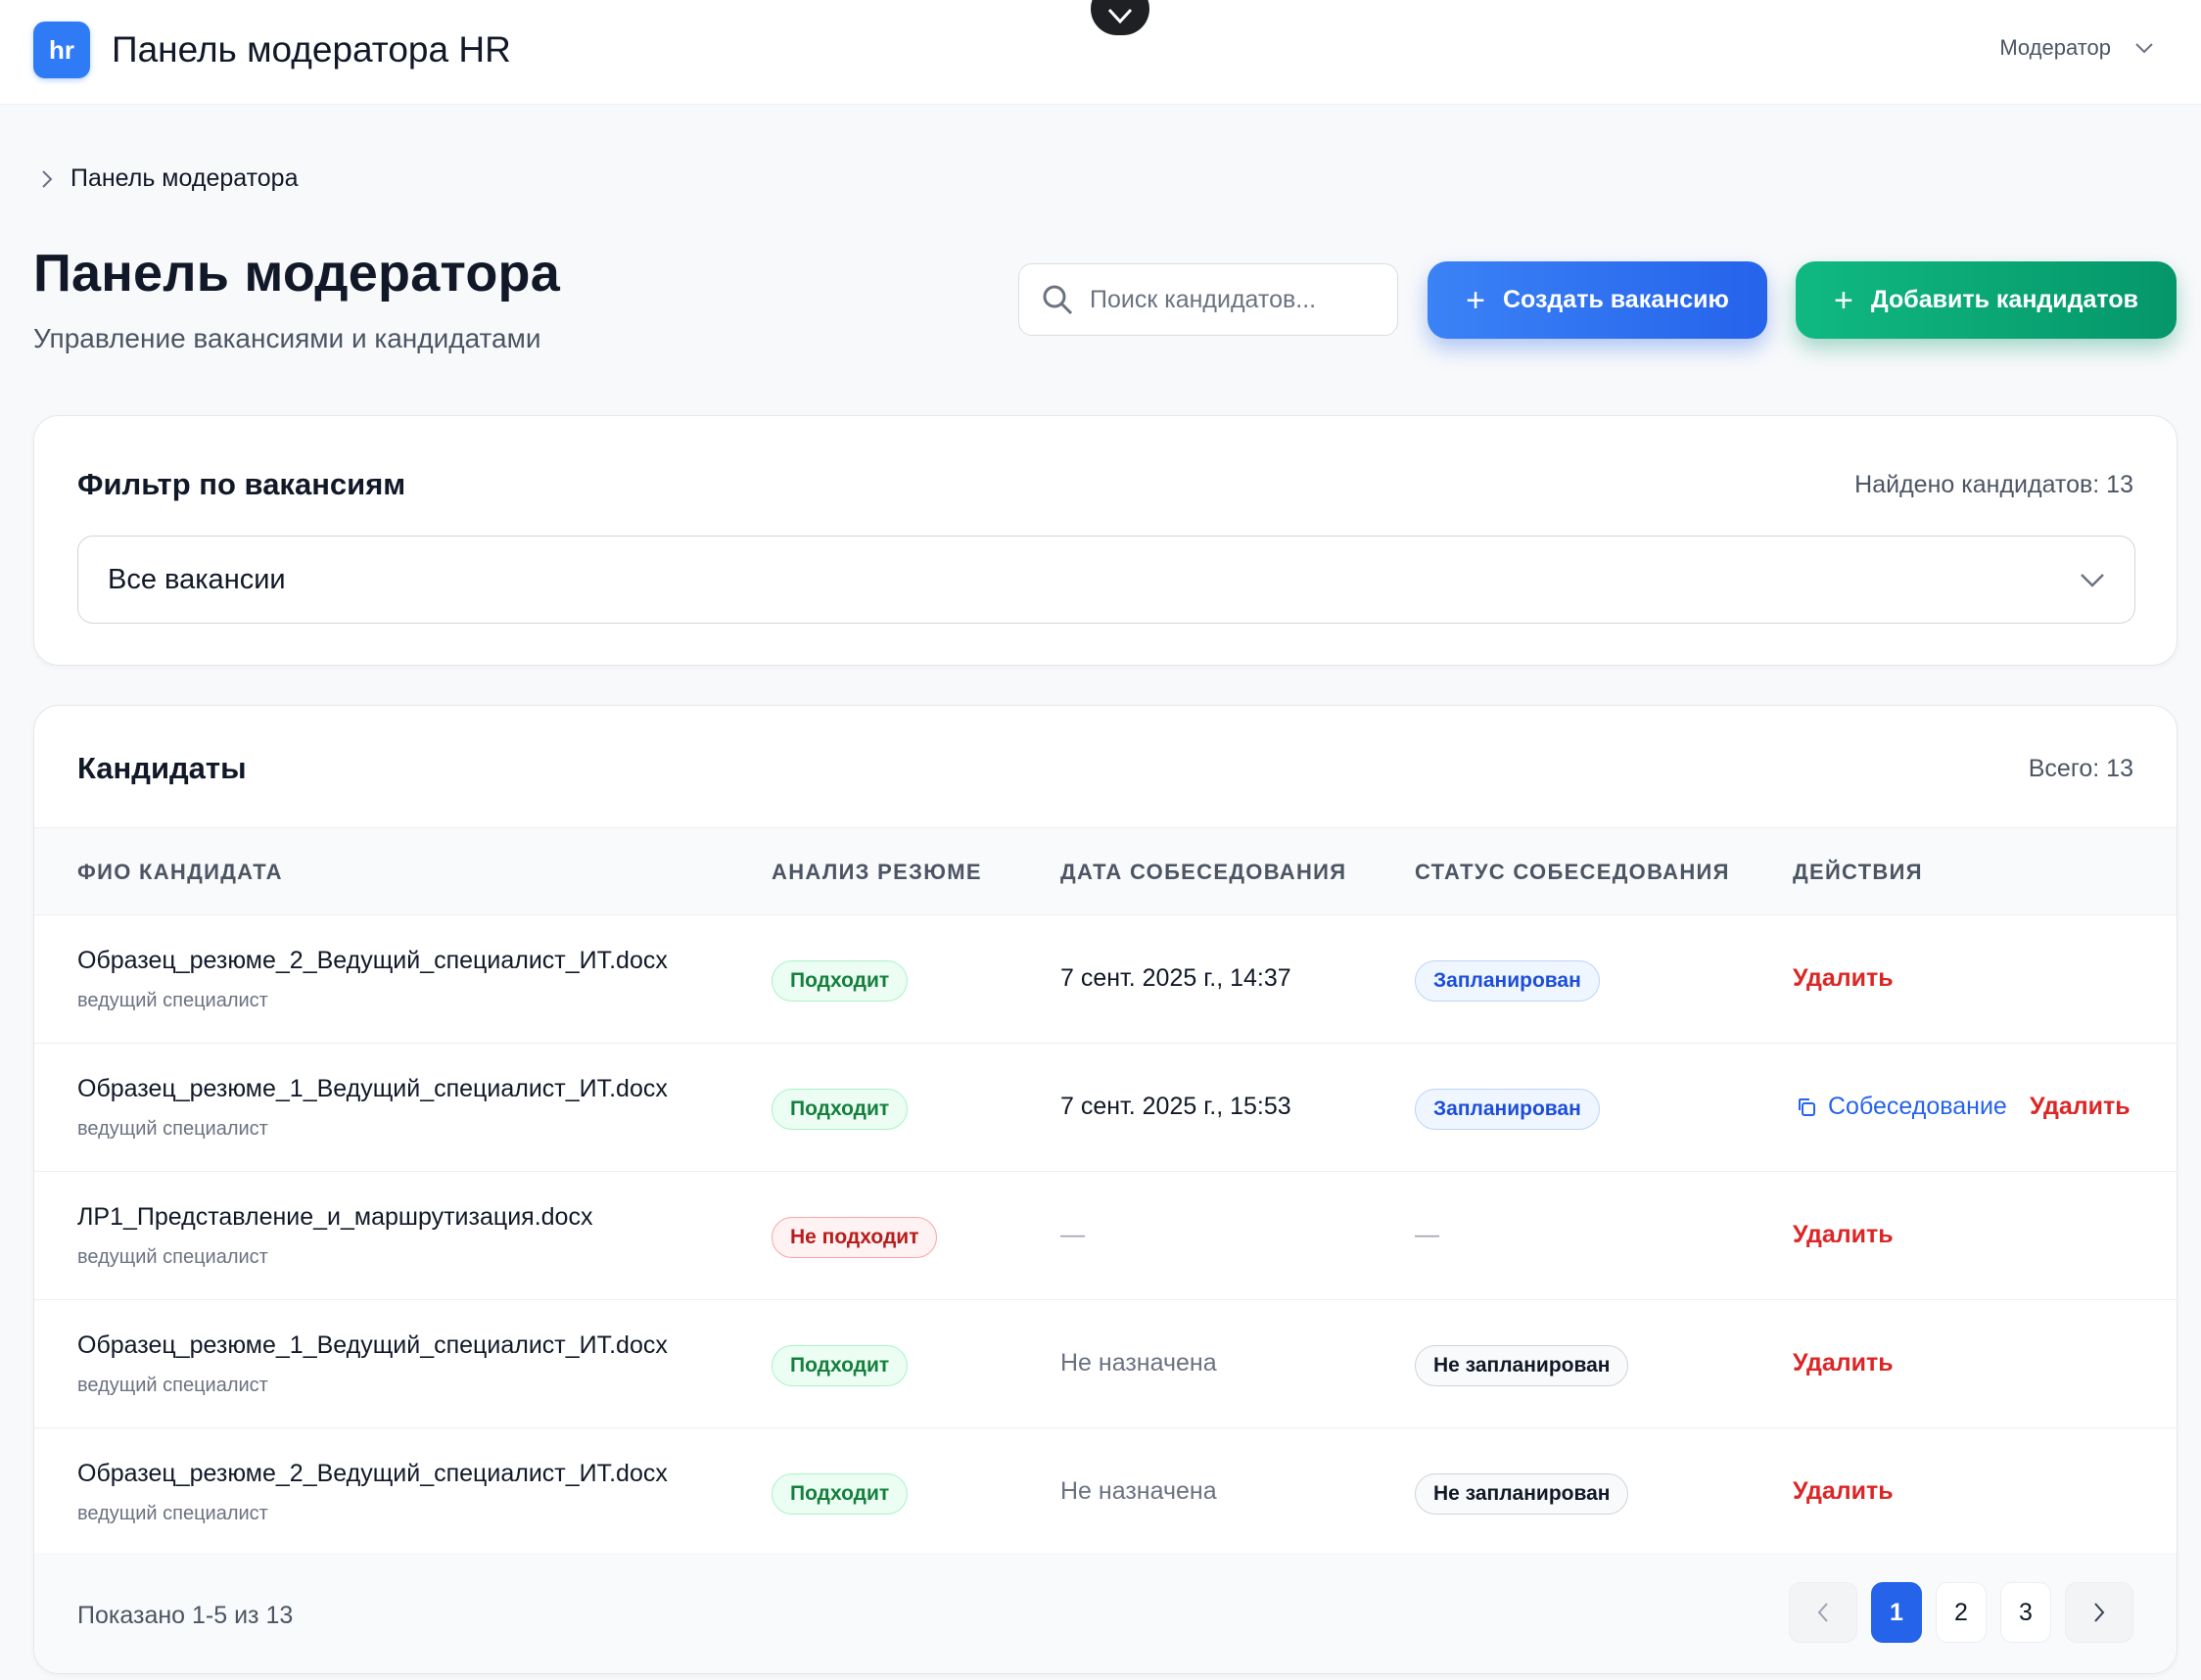 This screenshot has width=2201, height=1680. What do you see at coordinates (1100, 52) in the screenshot?
I see `top-bar: hr Панель модератора HR Модератор` at bounding box center [1100, 52].